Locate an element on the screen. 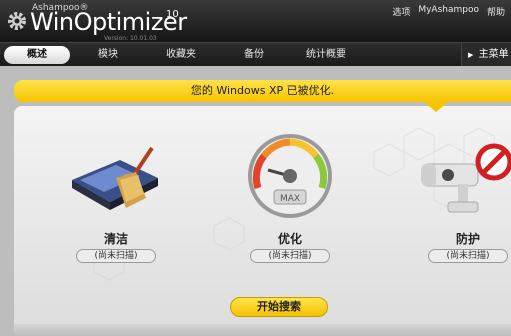 The height and width of the screenshot is (336, 511). start-search-button: 开始搜索 is located at coordinates (279, 307).